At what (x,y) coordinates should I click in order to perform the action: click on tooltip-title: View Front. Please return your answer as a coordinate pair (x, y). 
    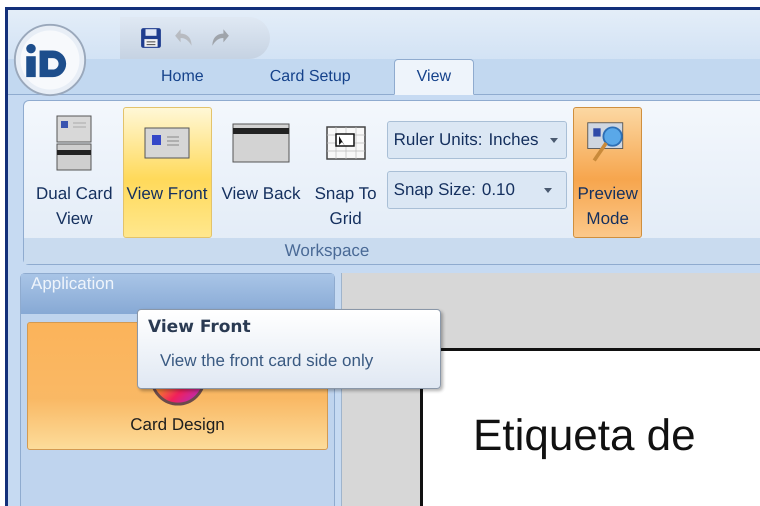
    Looking at the image, I should click on (200, 327).